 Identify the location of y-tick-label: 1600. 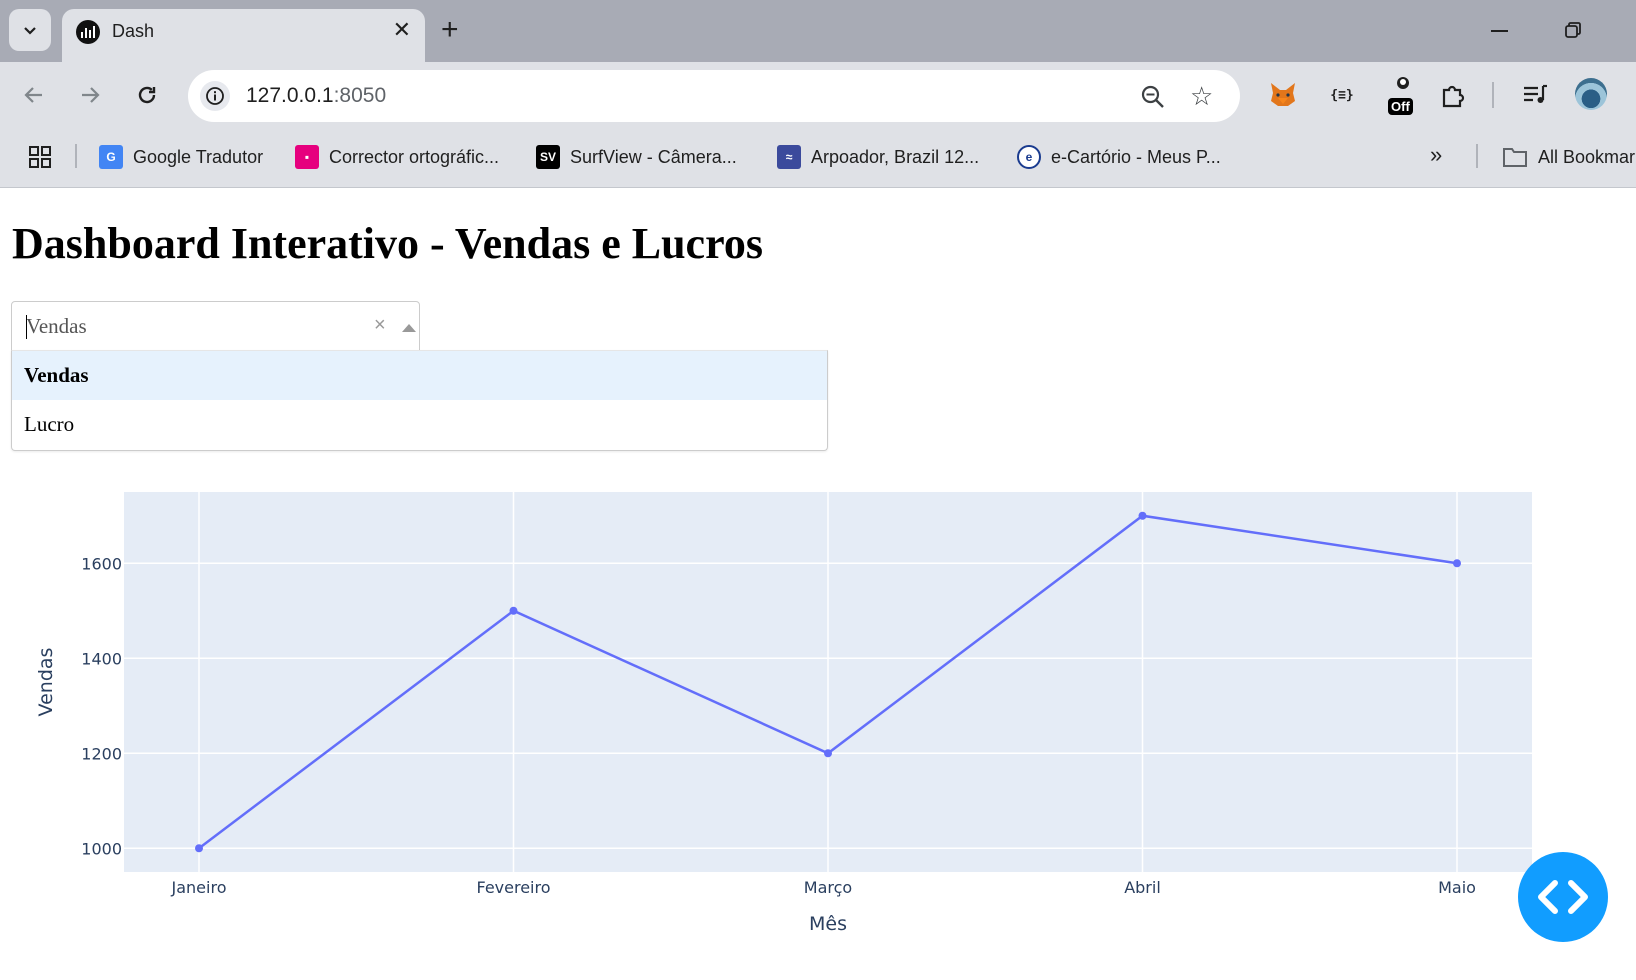
(101, 563).